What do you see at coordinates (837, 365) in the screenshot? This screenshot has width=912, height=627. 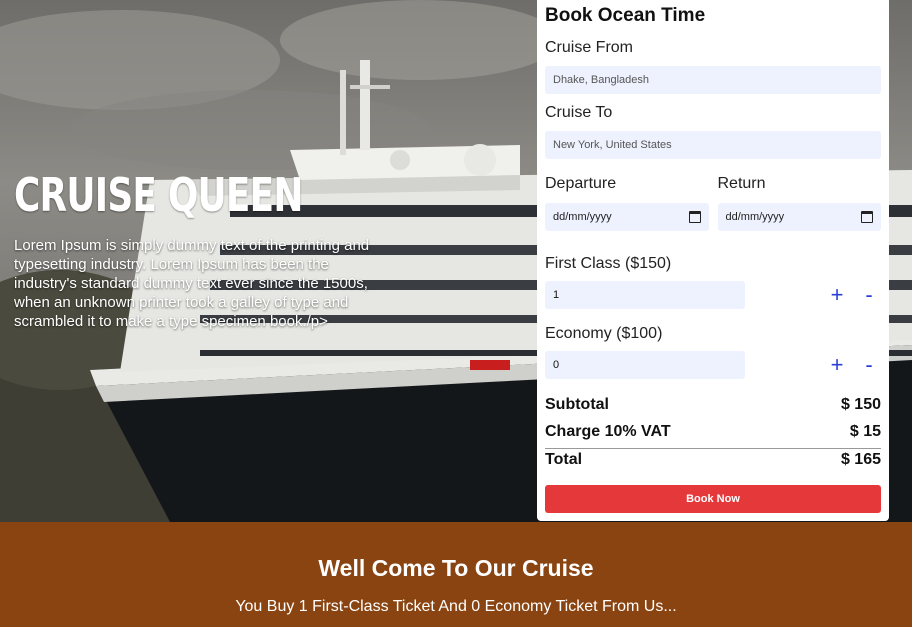 I see `economy-plus-button: +` at bounding box center [837, 365].